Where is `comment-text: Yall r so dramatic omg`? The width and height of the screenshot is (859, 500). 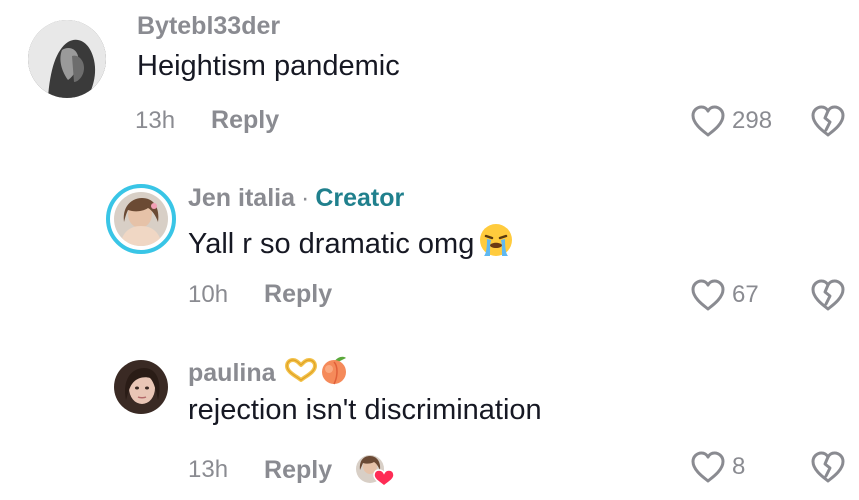 comment-text: Yall r so dramatic omg is located at coordinates (351, 244).